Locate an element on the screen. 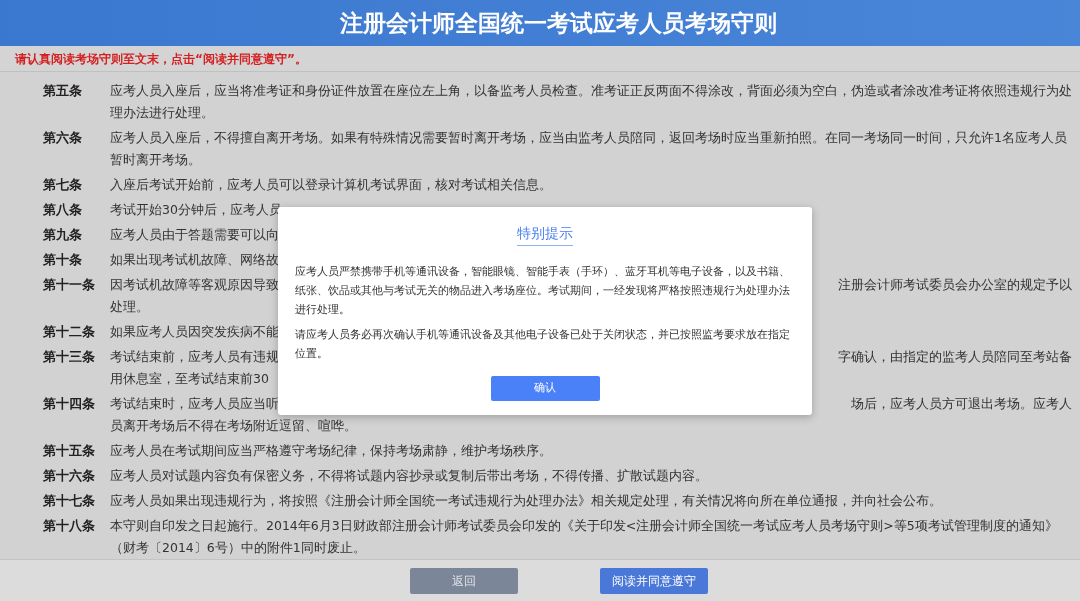 This screenshot has height=601, width=1080. article-number: 第十二条 is located at coordinates (69, 332).